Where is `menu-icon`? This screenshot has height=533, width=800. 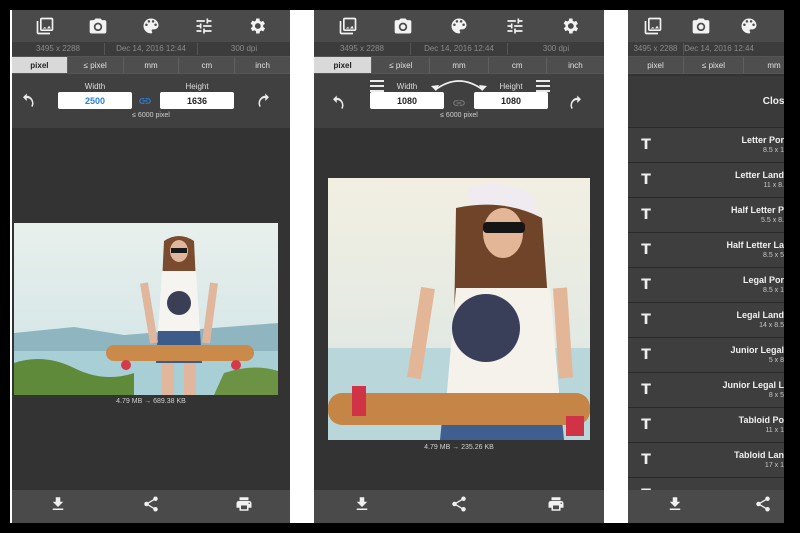 menu-icon is located at coordinates (543, 86).